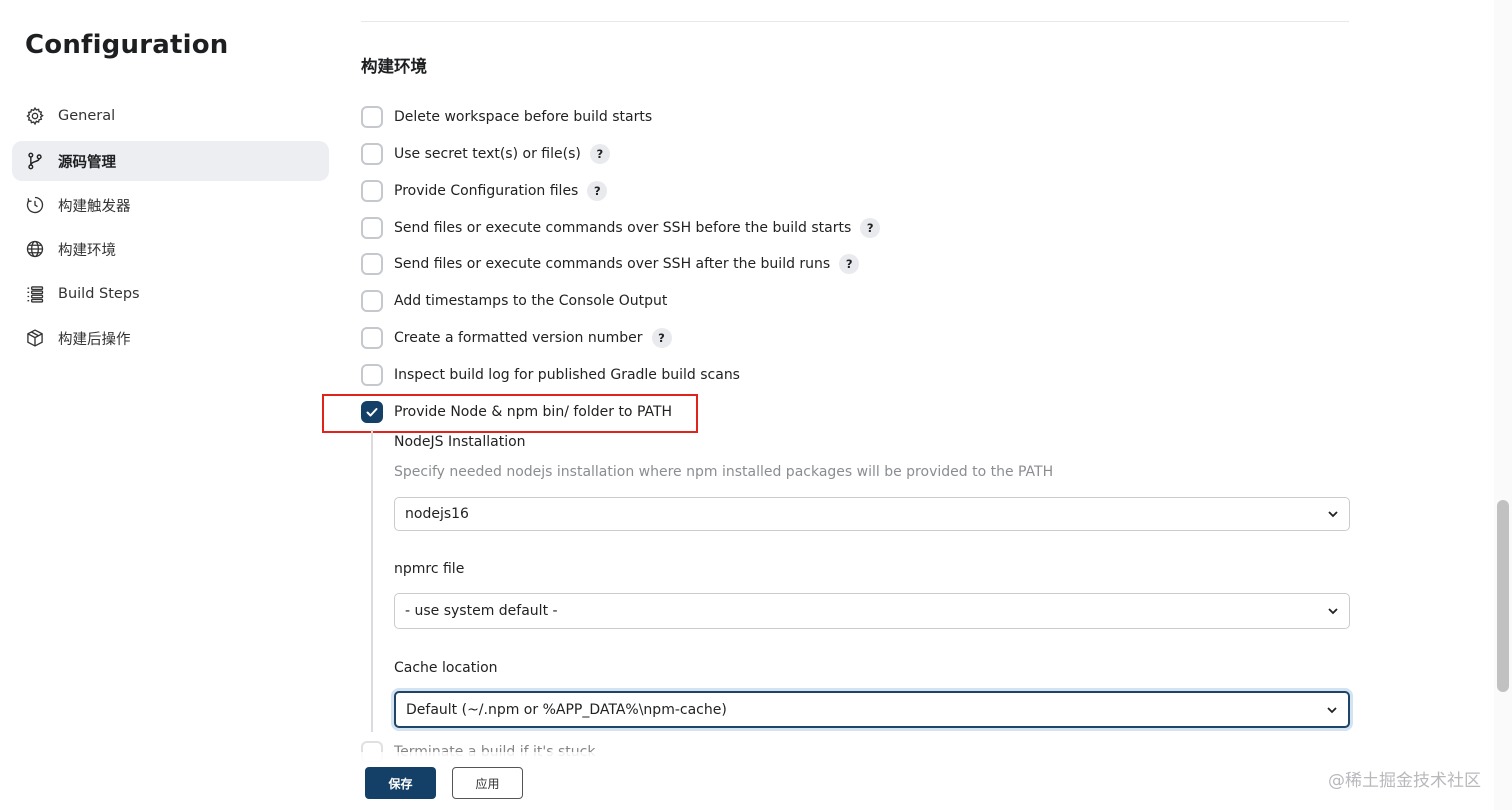 The height and width of the screenshot is (810, 1512). Describe the element at coordinates (170, 338) in the screenshot. I see `sidebar-item-post-build-actions: 构建后操作` at that location.